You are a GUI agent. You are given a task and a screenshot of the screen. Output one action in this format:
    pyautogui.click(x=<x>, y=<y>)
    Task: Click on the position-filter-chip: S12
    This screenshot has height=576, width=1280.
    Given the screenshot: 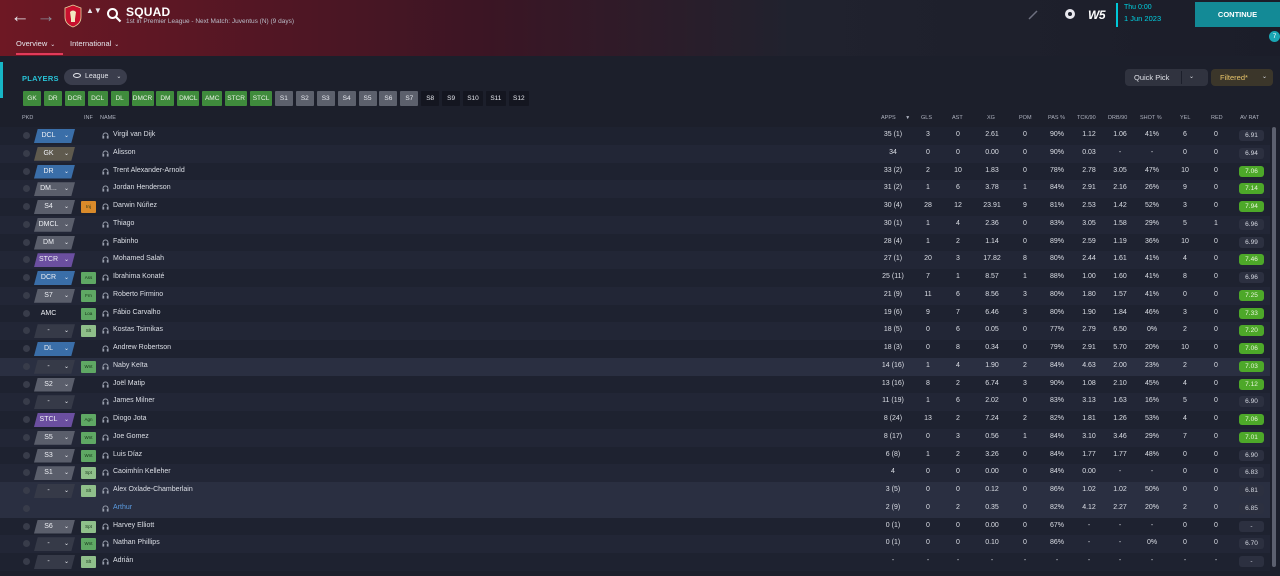 What is the action you would take?
    pyautogui.click(x=518, y=98)
    